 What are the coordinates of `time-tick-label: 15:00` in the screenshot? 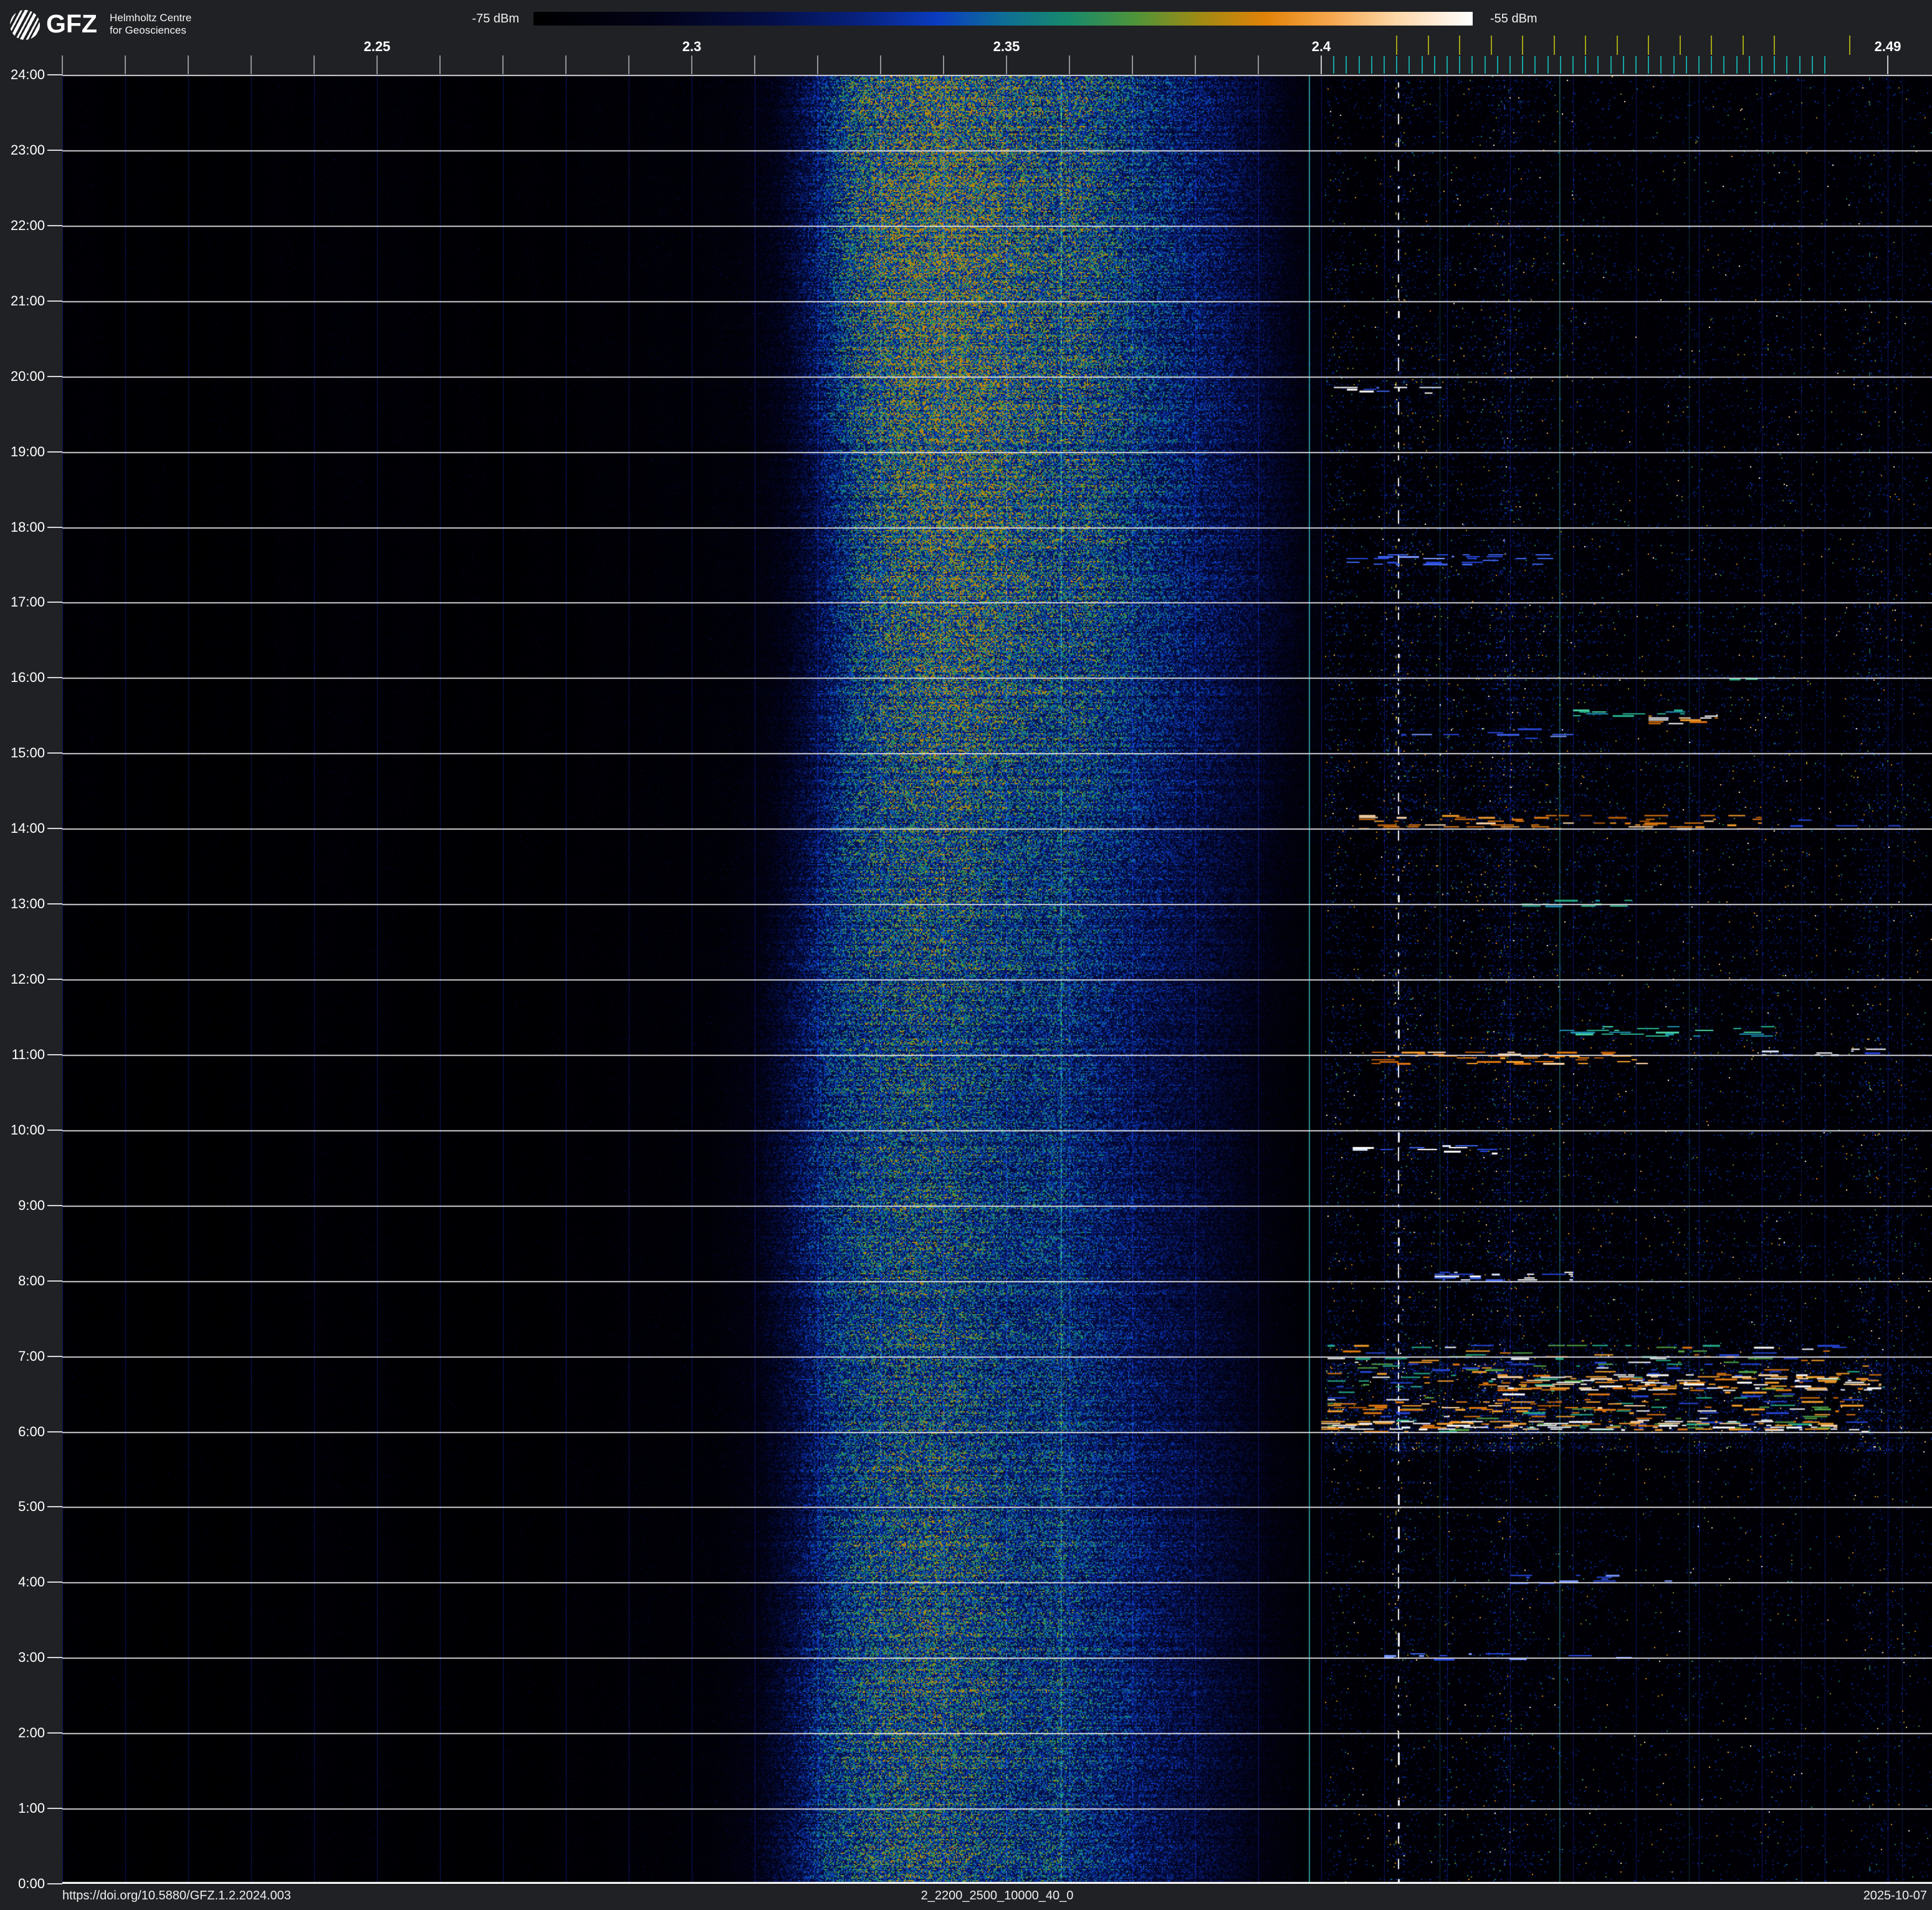 It's located at (27, 753).